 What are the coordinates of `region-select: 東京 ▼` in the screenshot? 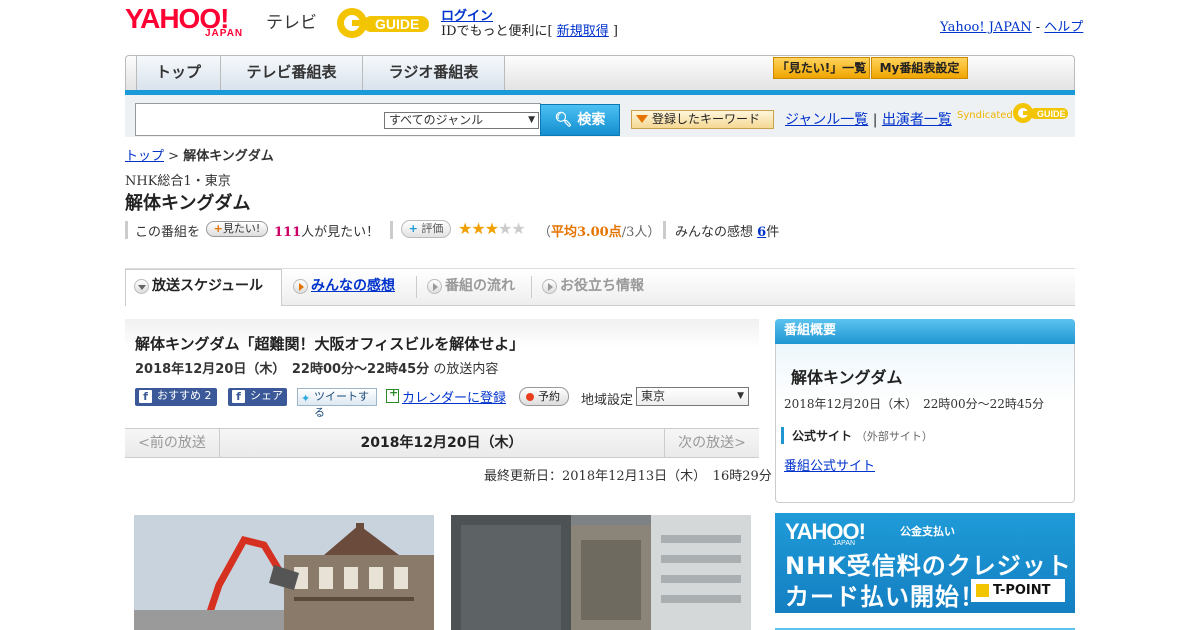 It's located at (692, 396).